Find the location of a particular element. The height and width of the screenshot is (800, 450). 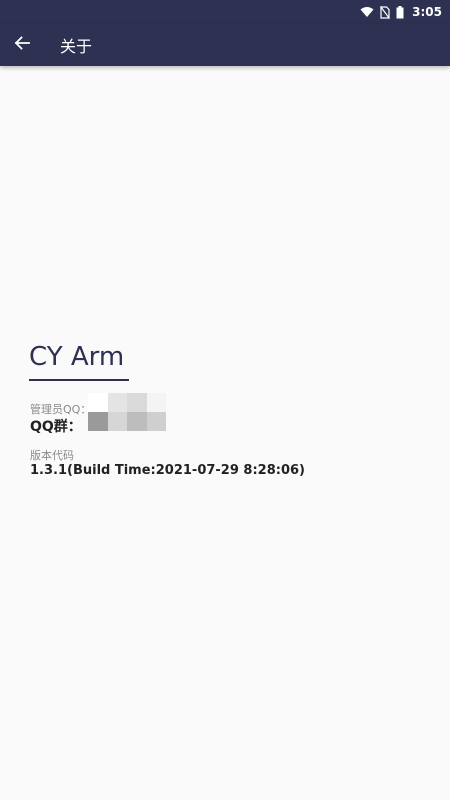

app-name: CY Arm is located at coordinates (77, 357).